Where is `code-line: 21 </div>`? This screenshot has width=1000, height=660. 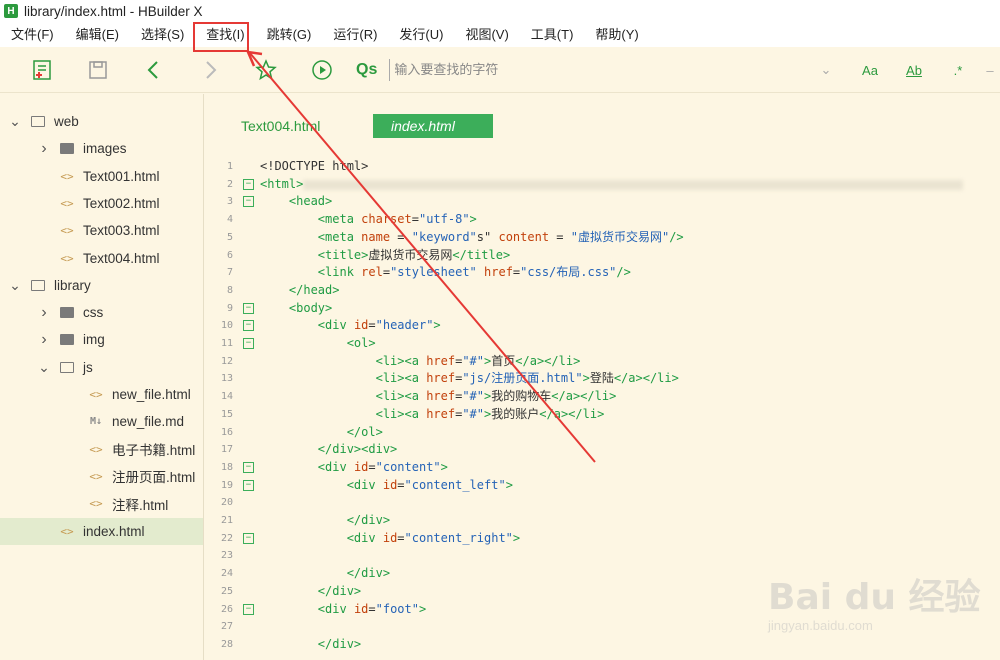
code-line: 21 </div> is located at coordinates (602, 521).